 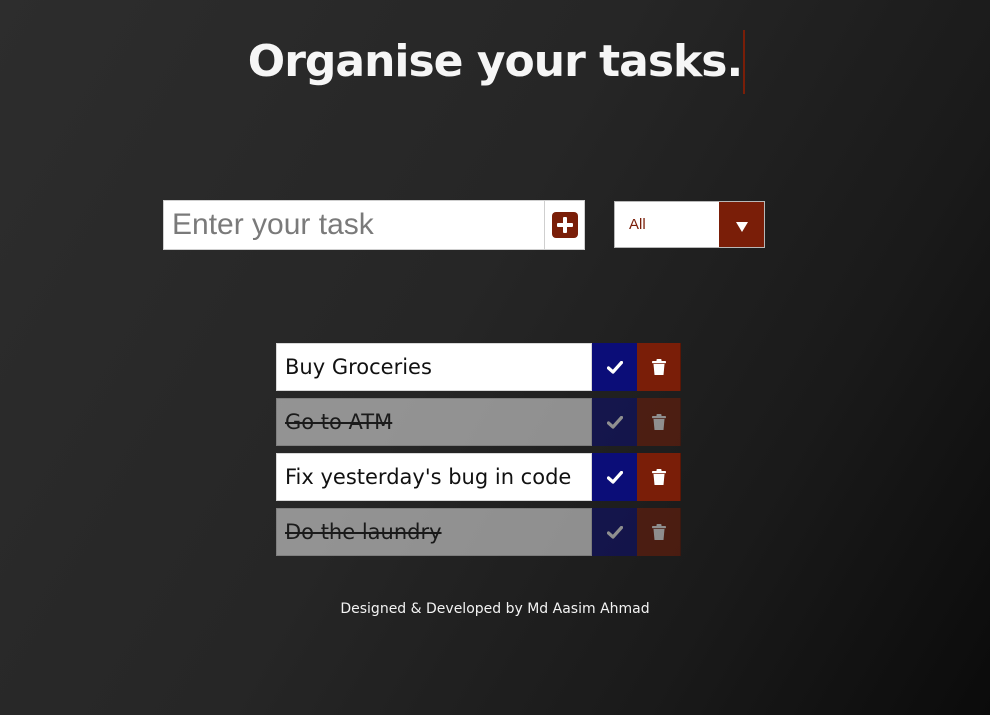 I want to click on todo-item: Fix yesterday's bug in code, so click(x=478, y=477).